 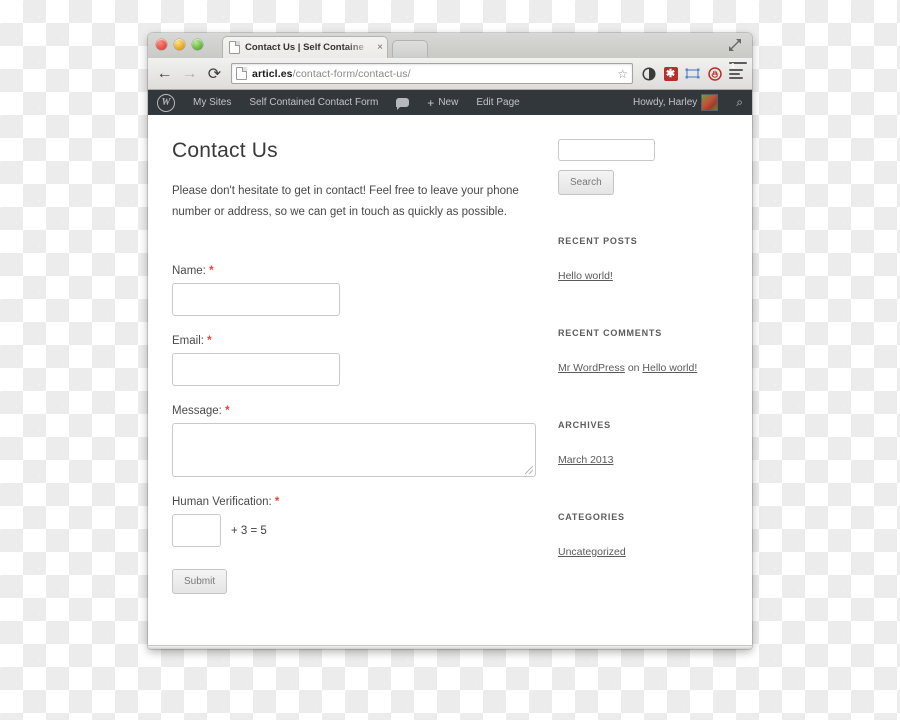 What do you see at coordinates (200, 581) in the screenshot?
I see `submit-button: Submit` at bounding box center [200, 581].